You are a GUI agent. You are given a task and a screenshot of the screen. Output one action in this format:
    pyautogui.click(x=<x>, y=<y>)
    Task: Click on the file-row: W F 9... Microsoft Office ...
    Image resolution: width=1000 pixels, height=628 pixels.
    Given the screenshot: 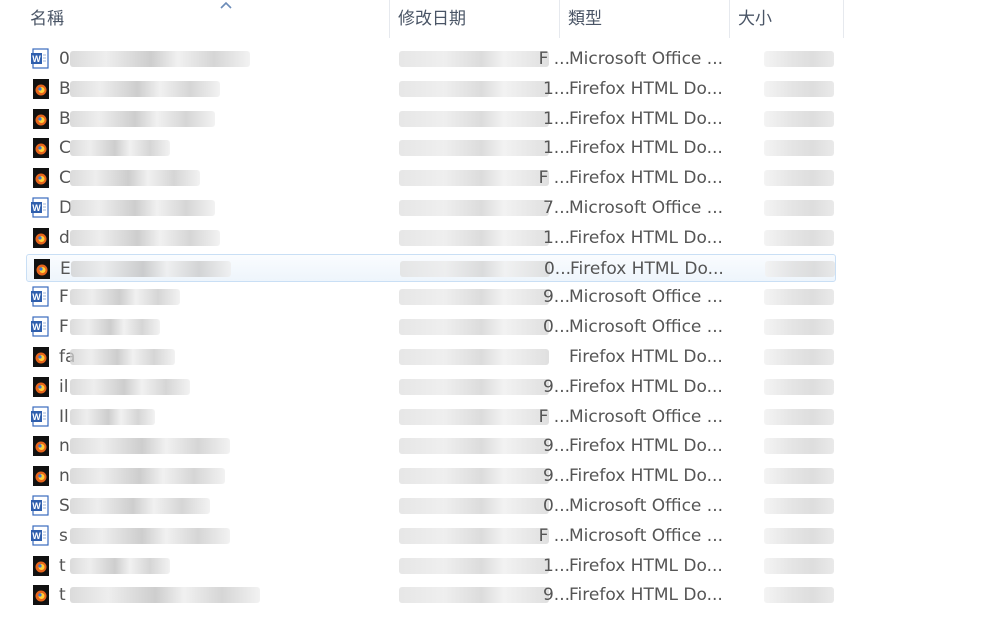 What is the action you would take?
    pyautogui.click(x=431, y=297)
    